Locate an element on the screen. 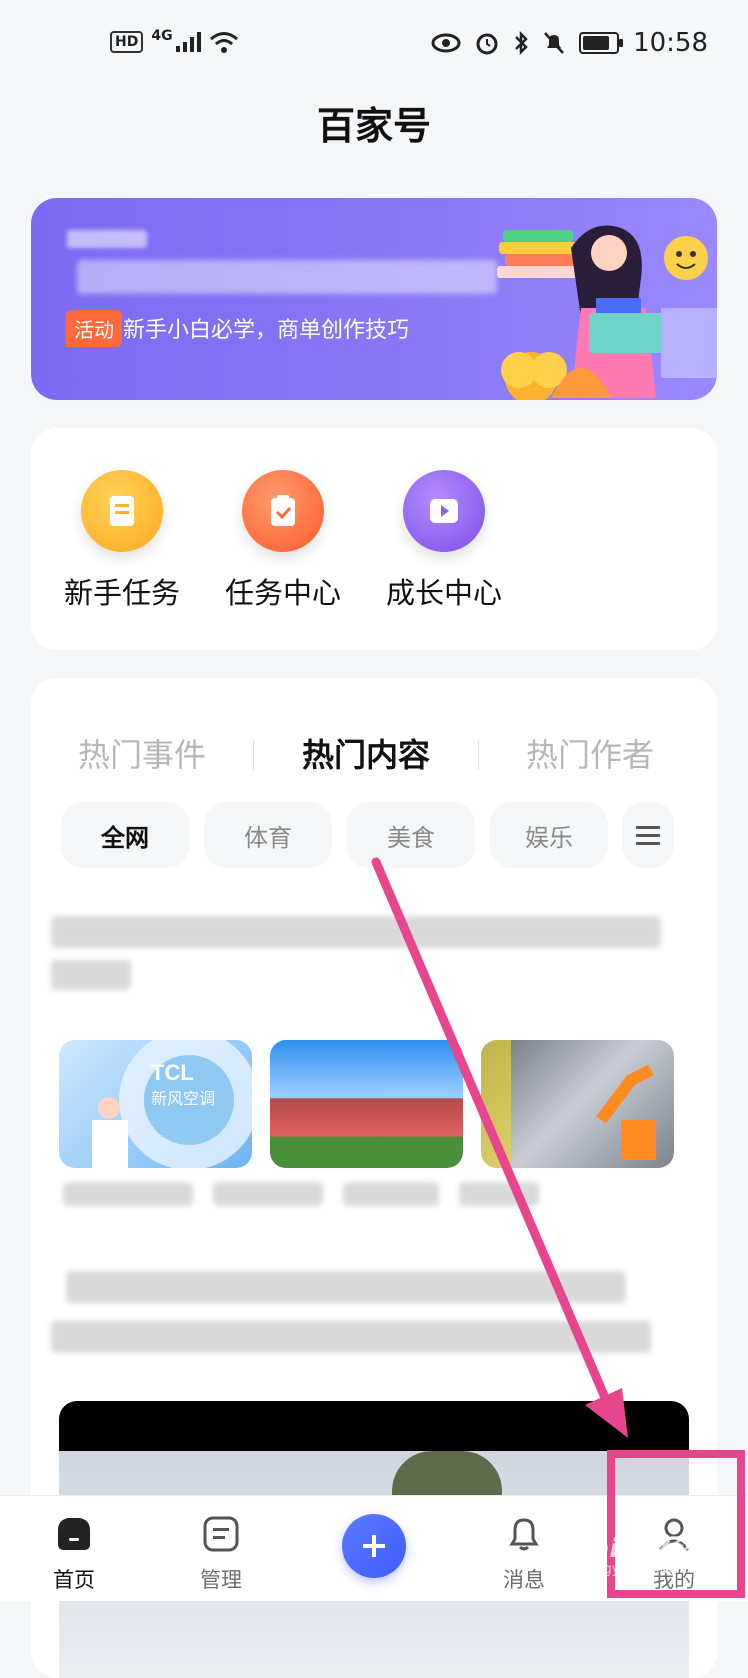  quick-access-card: 新手任务 任务中心 成长中心 is located at coordinates (374, 539).